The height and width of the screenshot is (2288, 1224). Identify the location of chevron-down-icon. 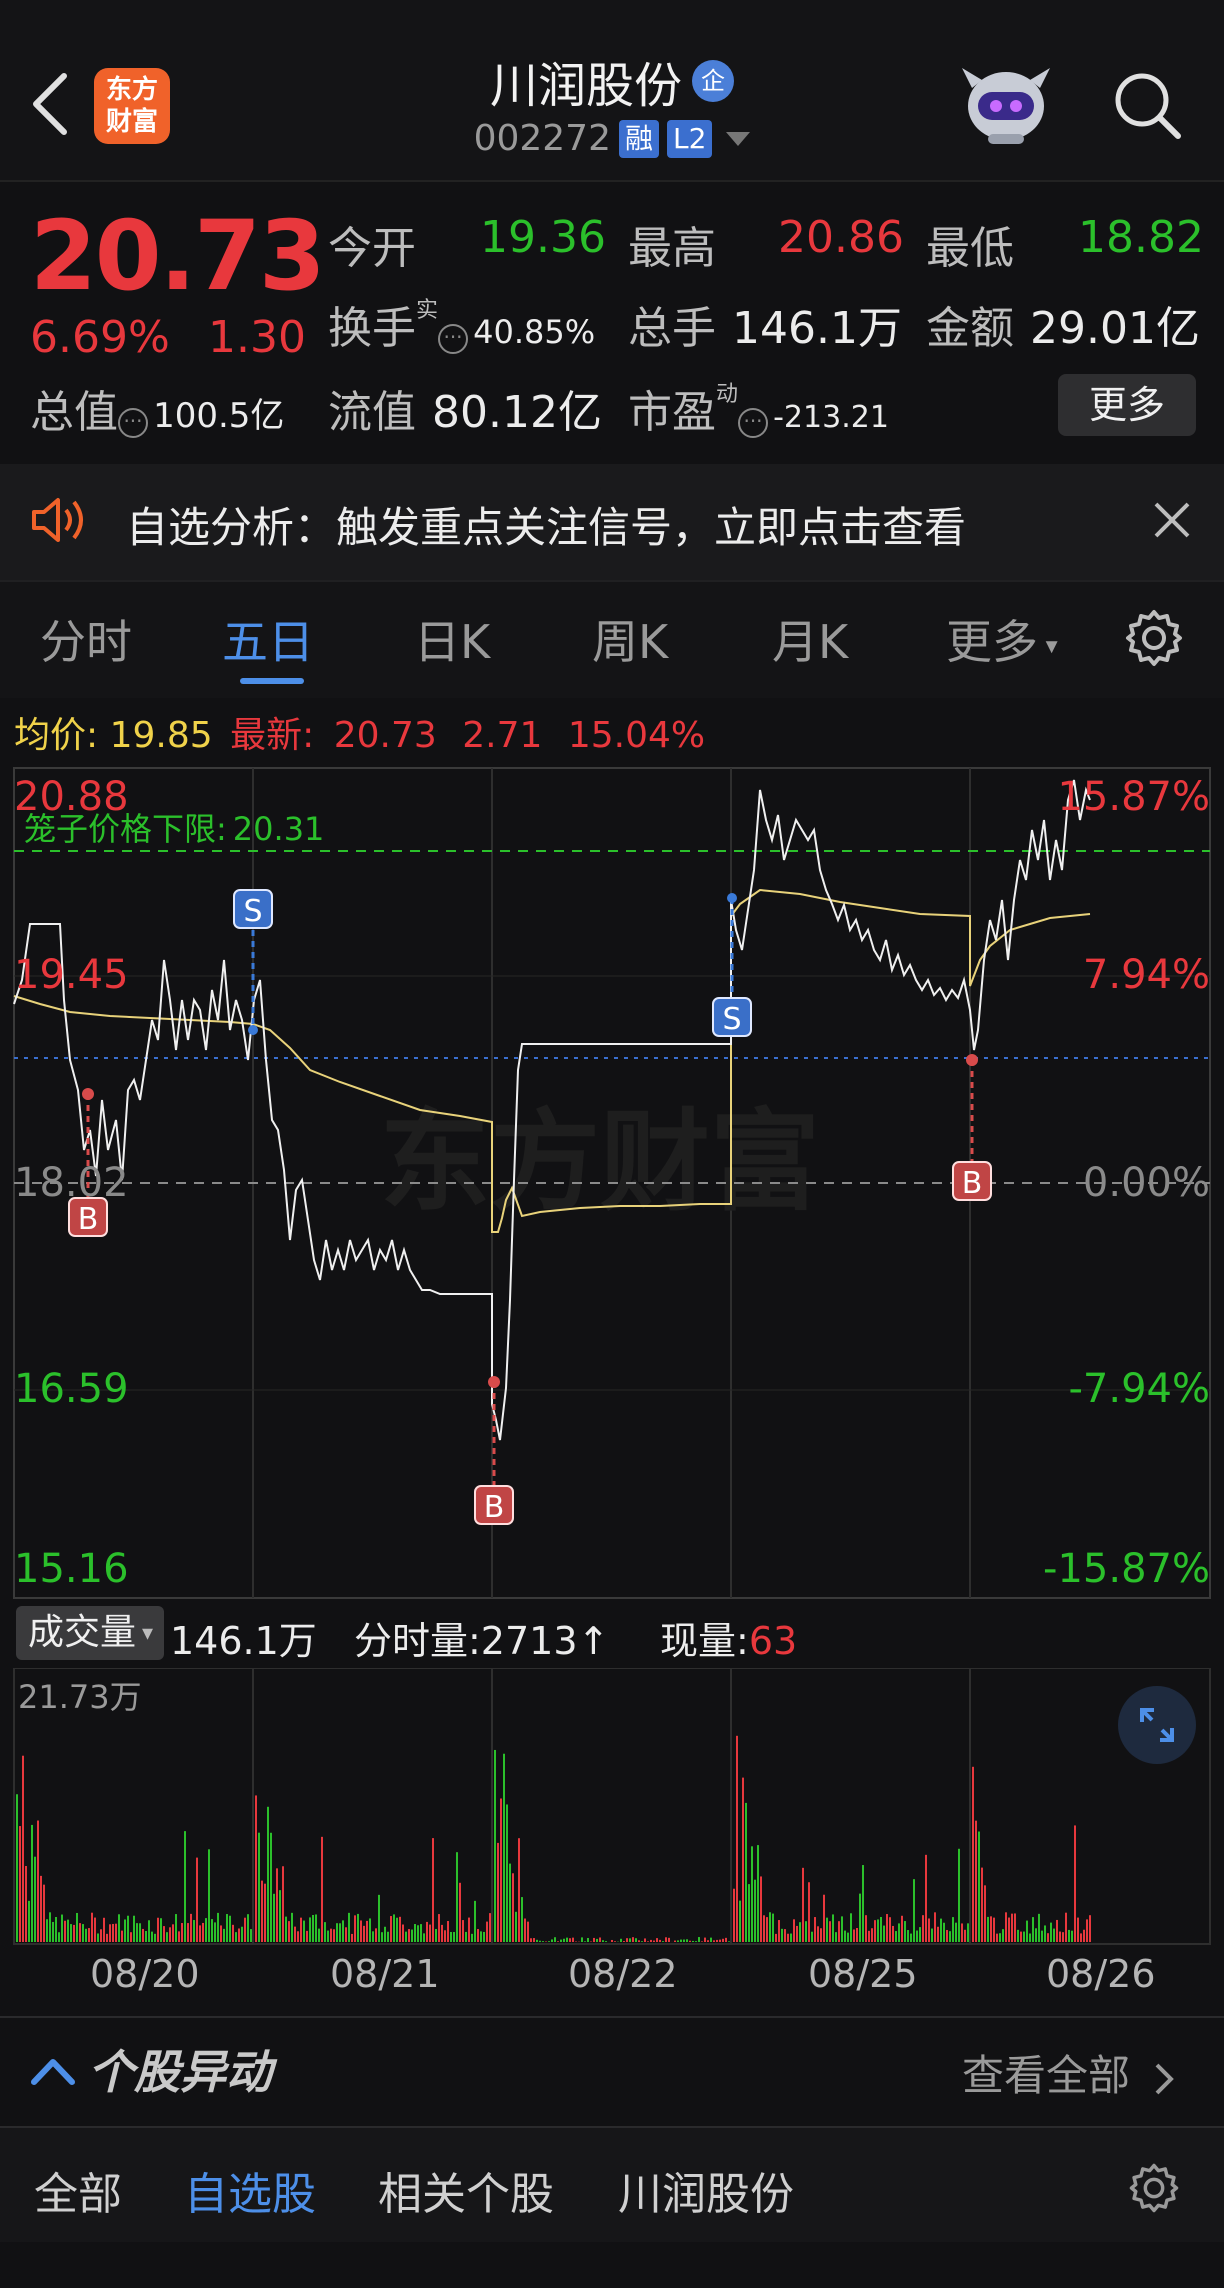
(738, 138).